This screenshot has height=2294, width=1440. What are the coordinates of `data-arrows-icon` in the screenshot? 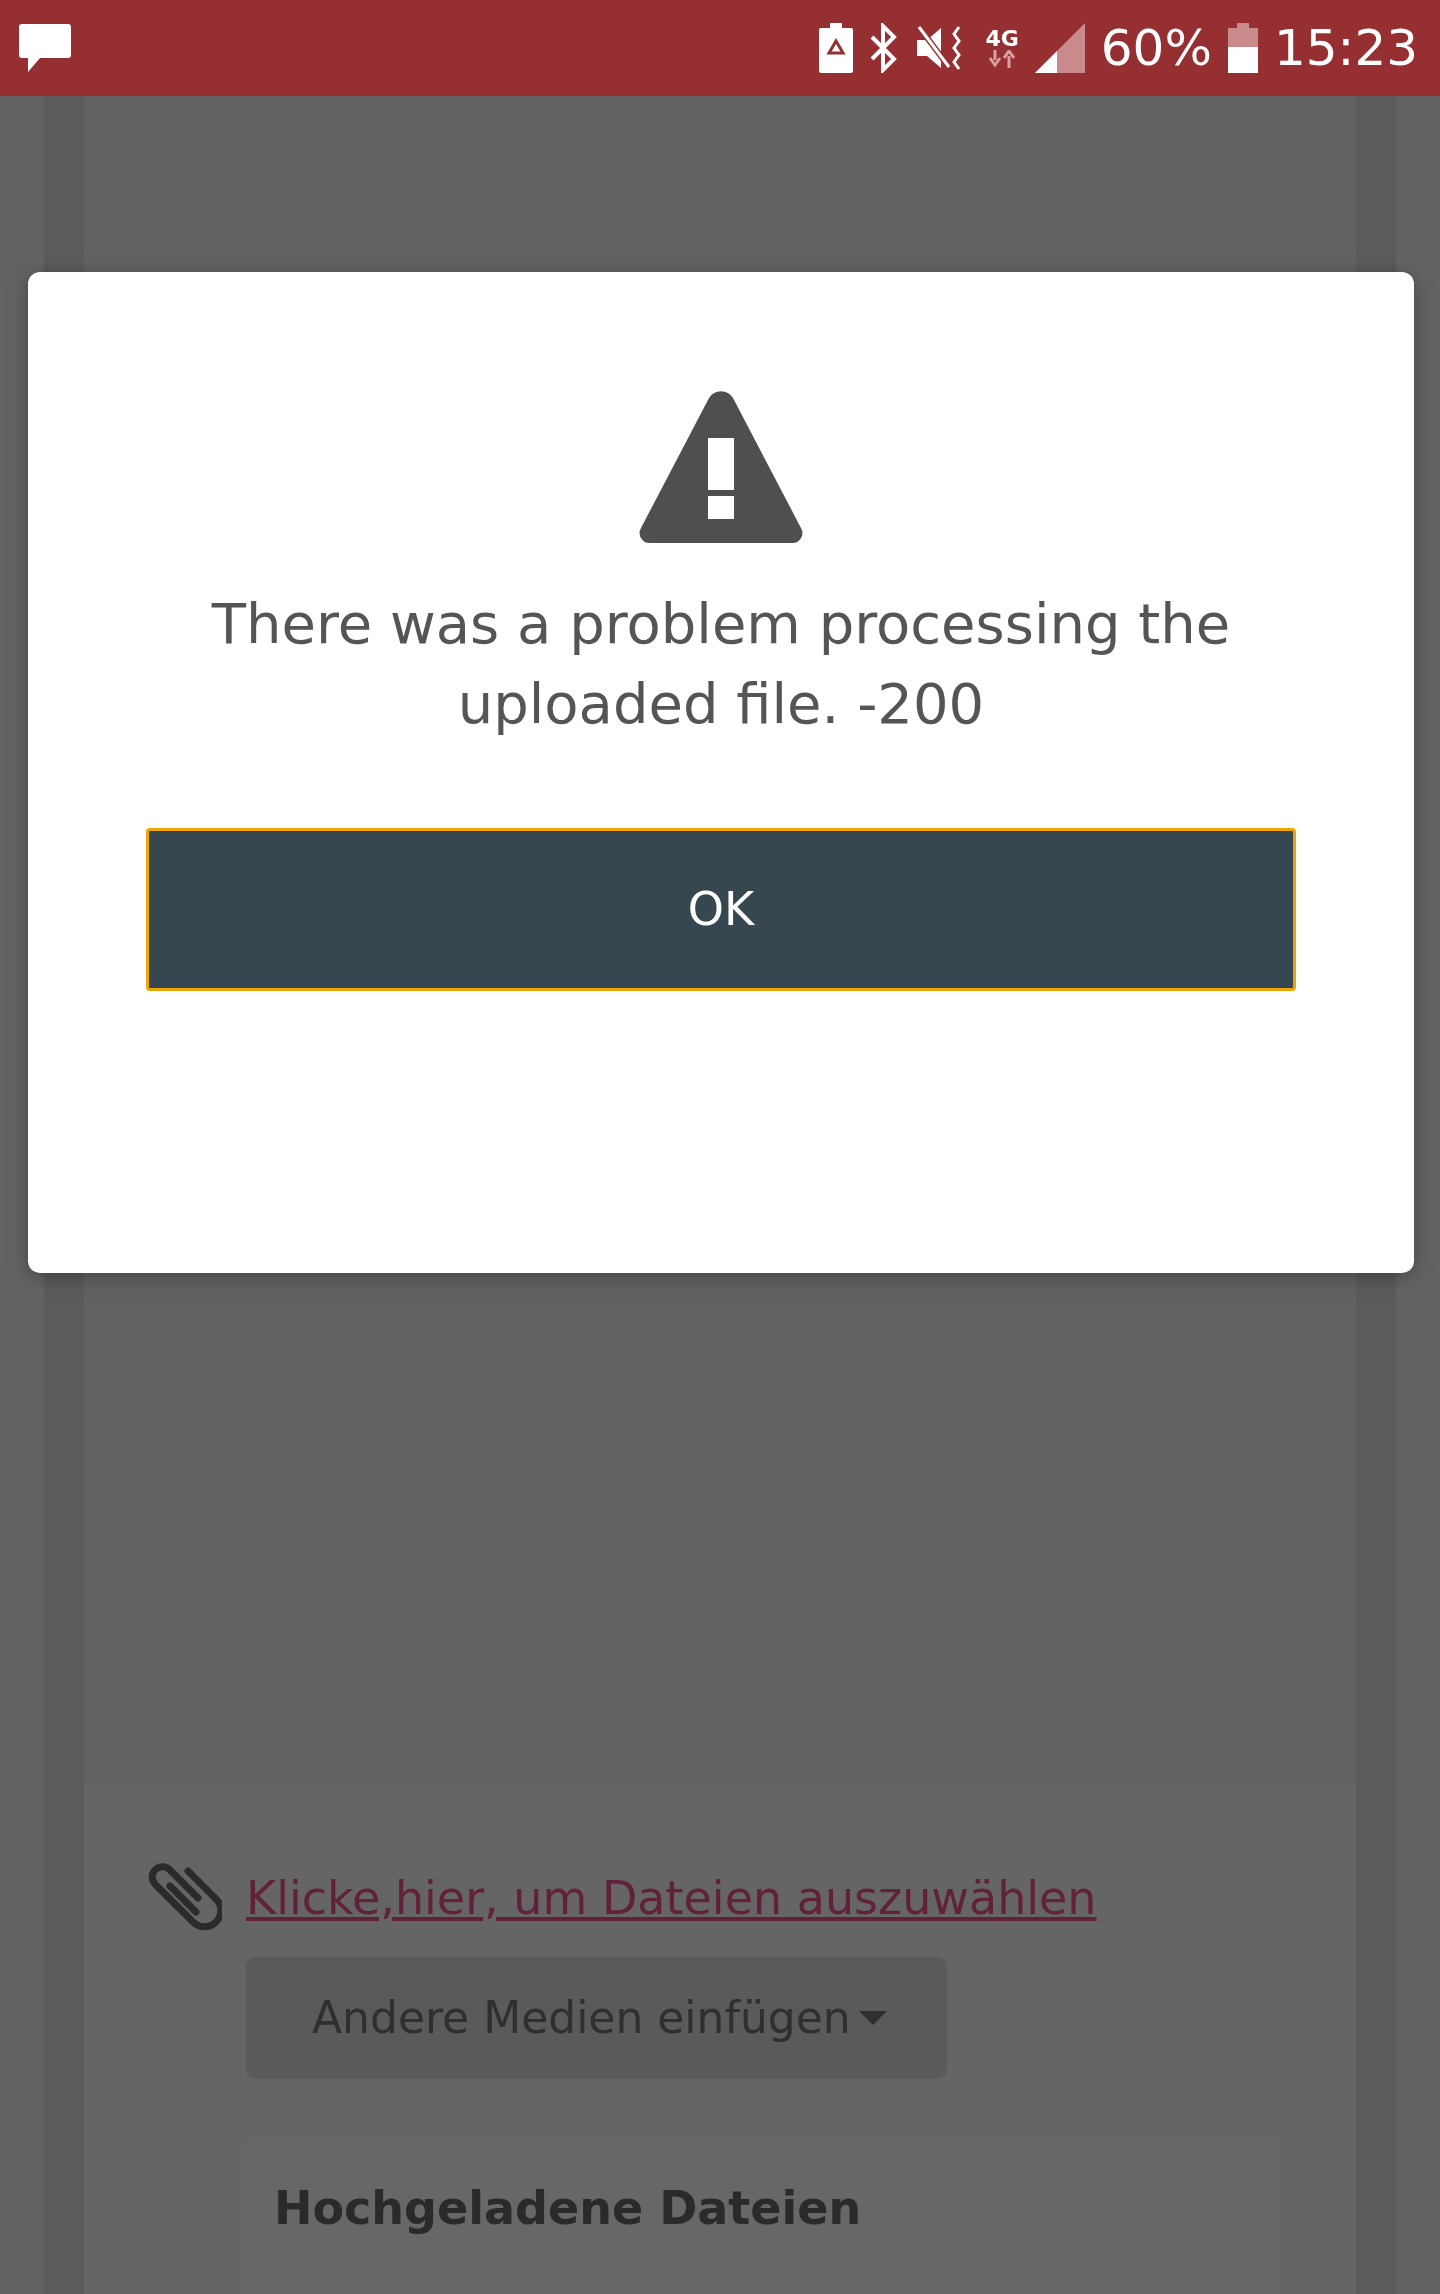 It's located at (1002, 59).